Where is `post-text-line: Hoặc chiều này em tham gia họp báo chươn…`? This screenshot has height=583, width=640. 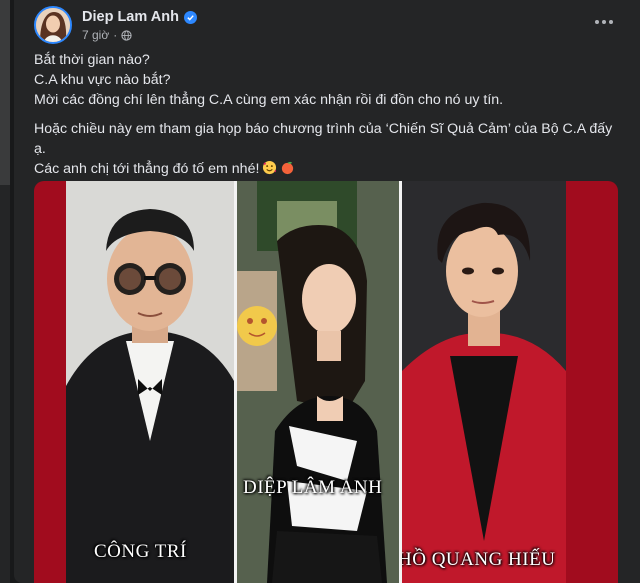 post-text-line: Hoặc chiều này em tham gia họp báo chươn… is located at coordinates (323, 129).